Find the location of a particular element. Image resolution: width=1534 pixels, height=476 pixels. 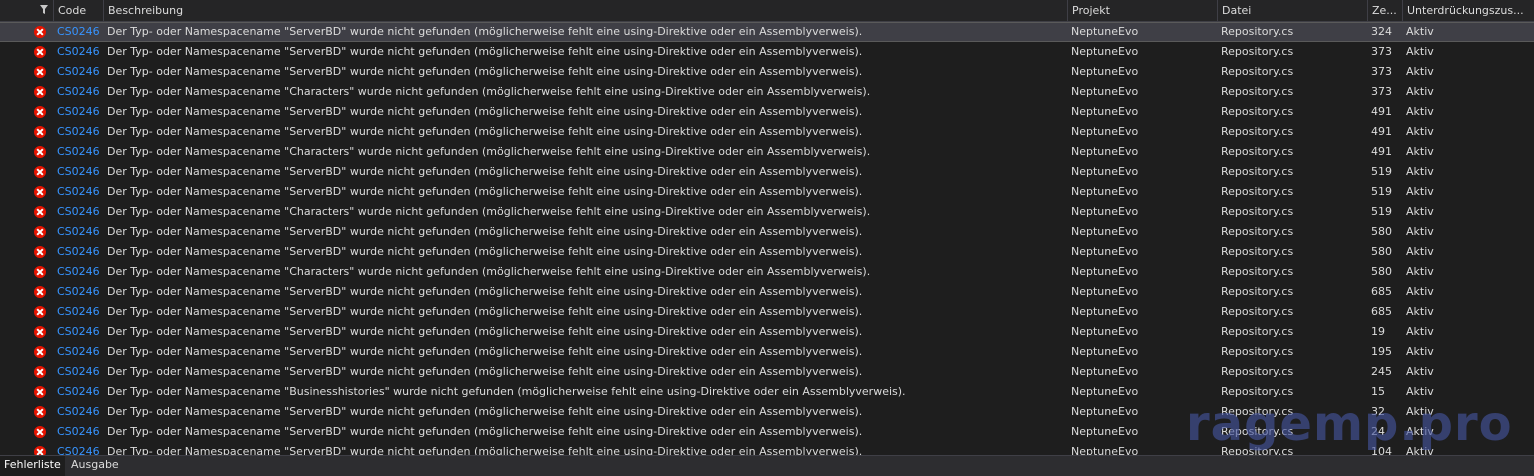

bottom-tab-bar: Fehlerliste Ausgabe is located at coordinates (767, 465).